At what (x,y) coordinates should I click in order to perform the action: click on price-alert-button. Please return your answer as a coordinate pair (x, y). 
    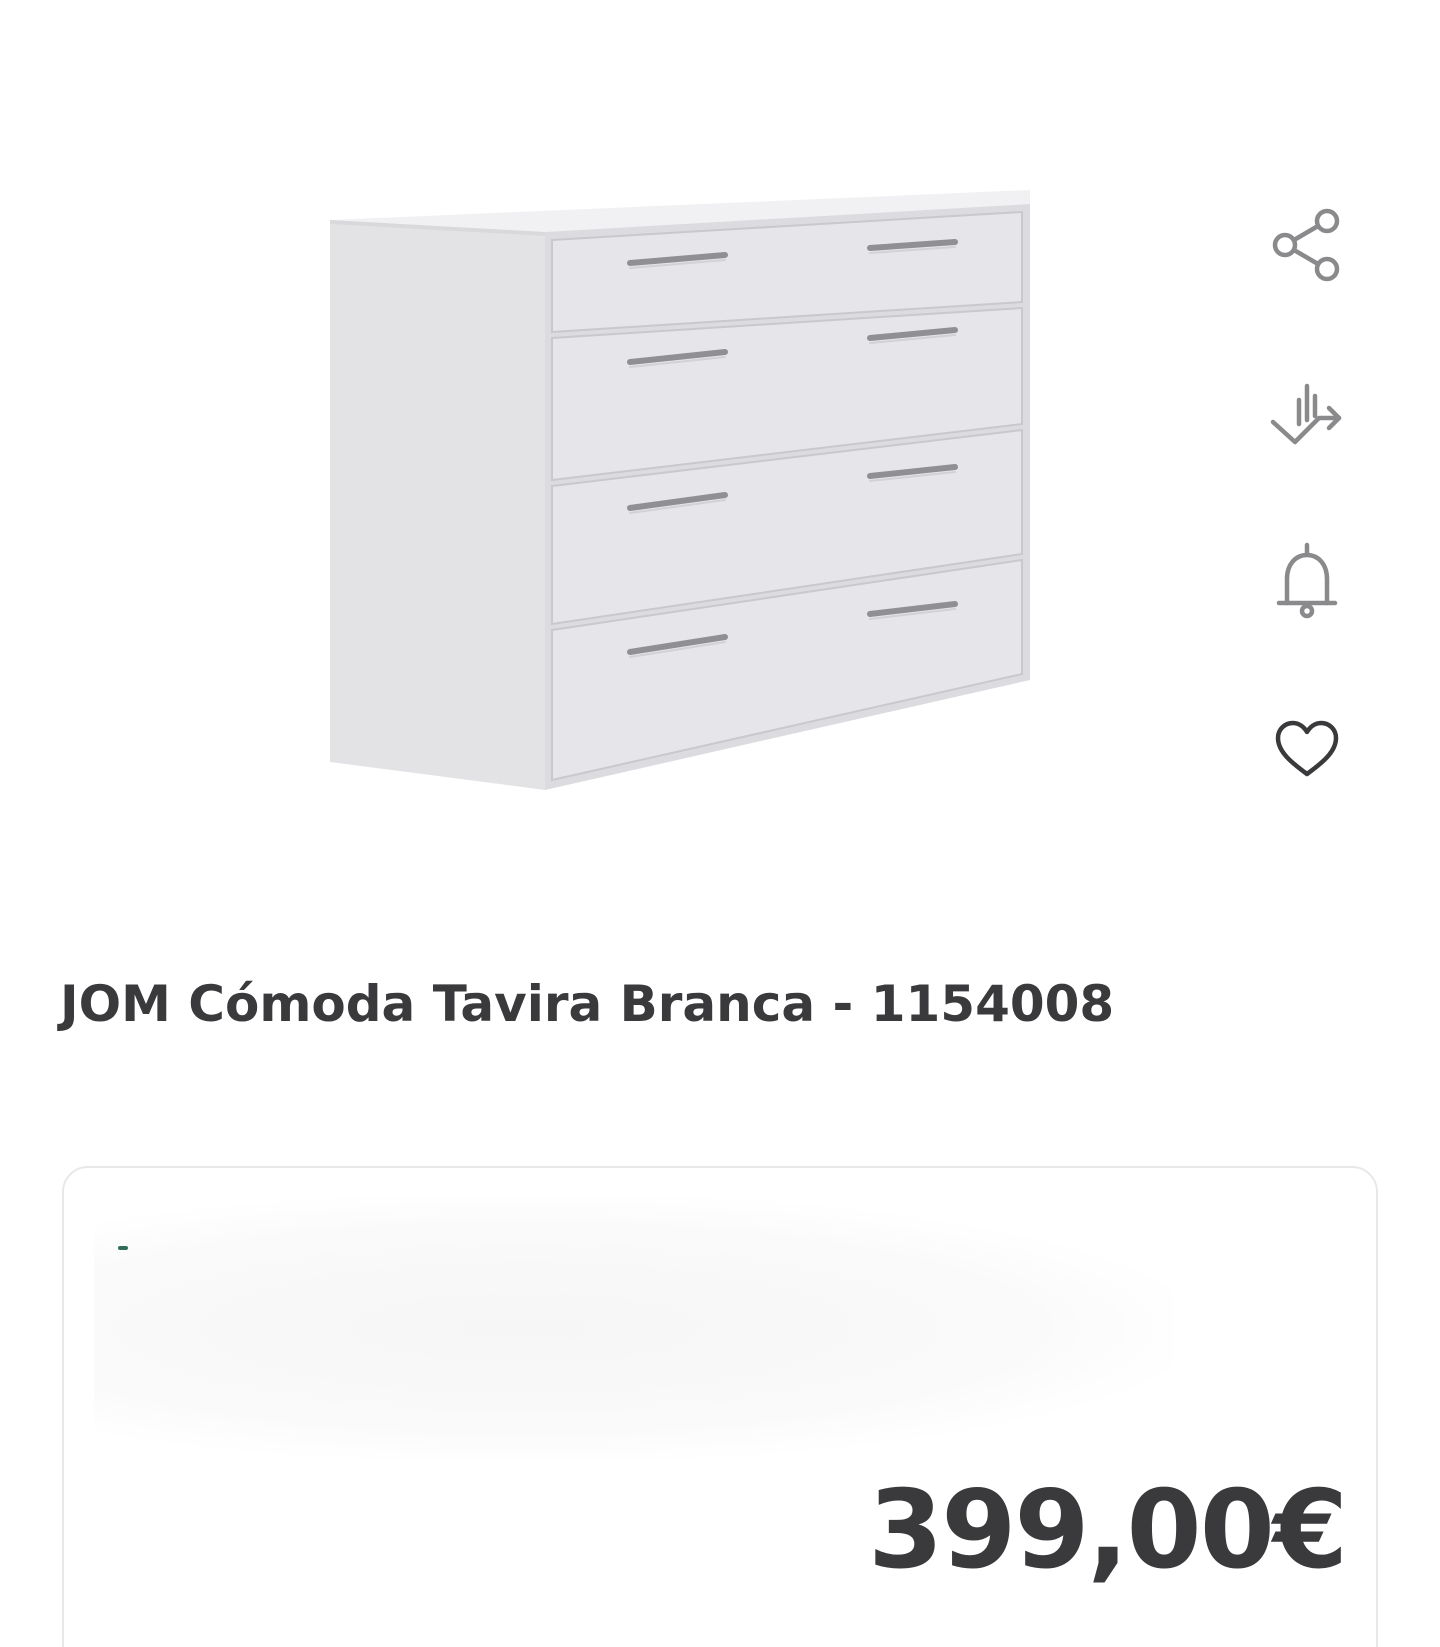
    Looking at the image, I should click on (1307, 581).